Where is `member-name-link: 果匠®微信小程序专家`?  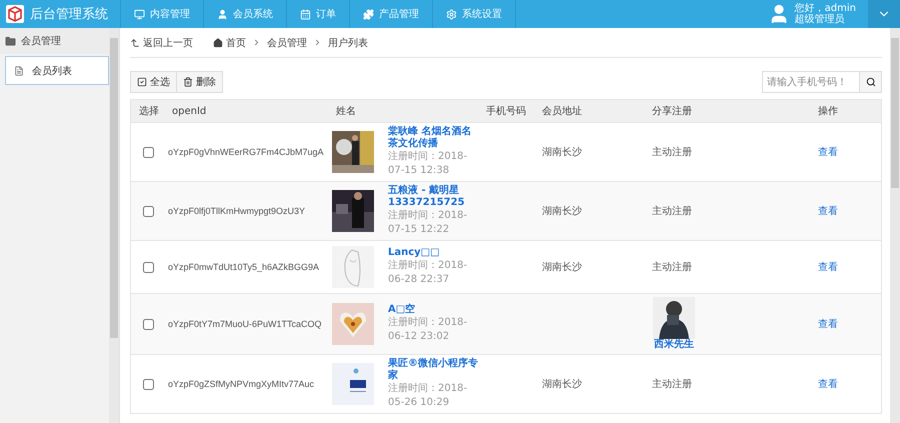 member-name-link: 果匠®微信小程序专家 is located at coordinates (433, 370).